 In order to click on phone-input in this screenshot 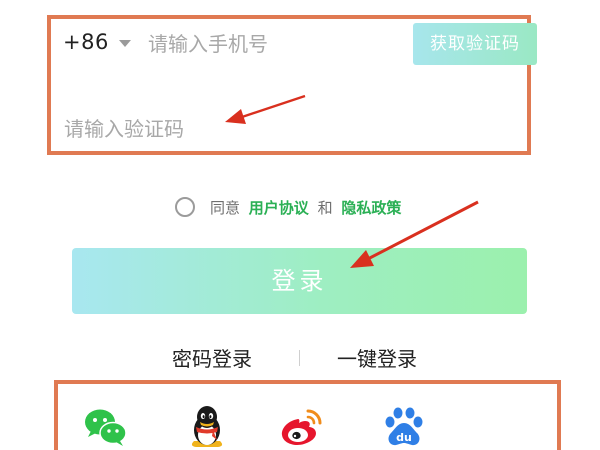, I will do `click(273, 44)`.